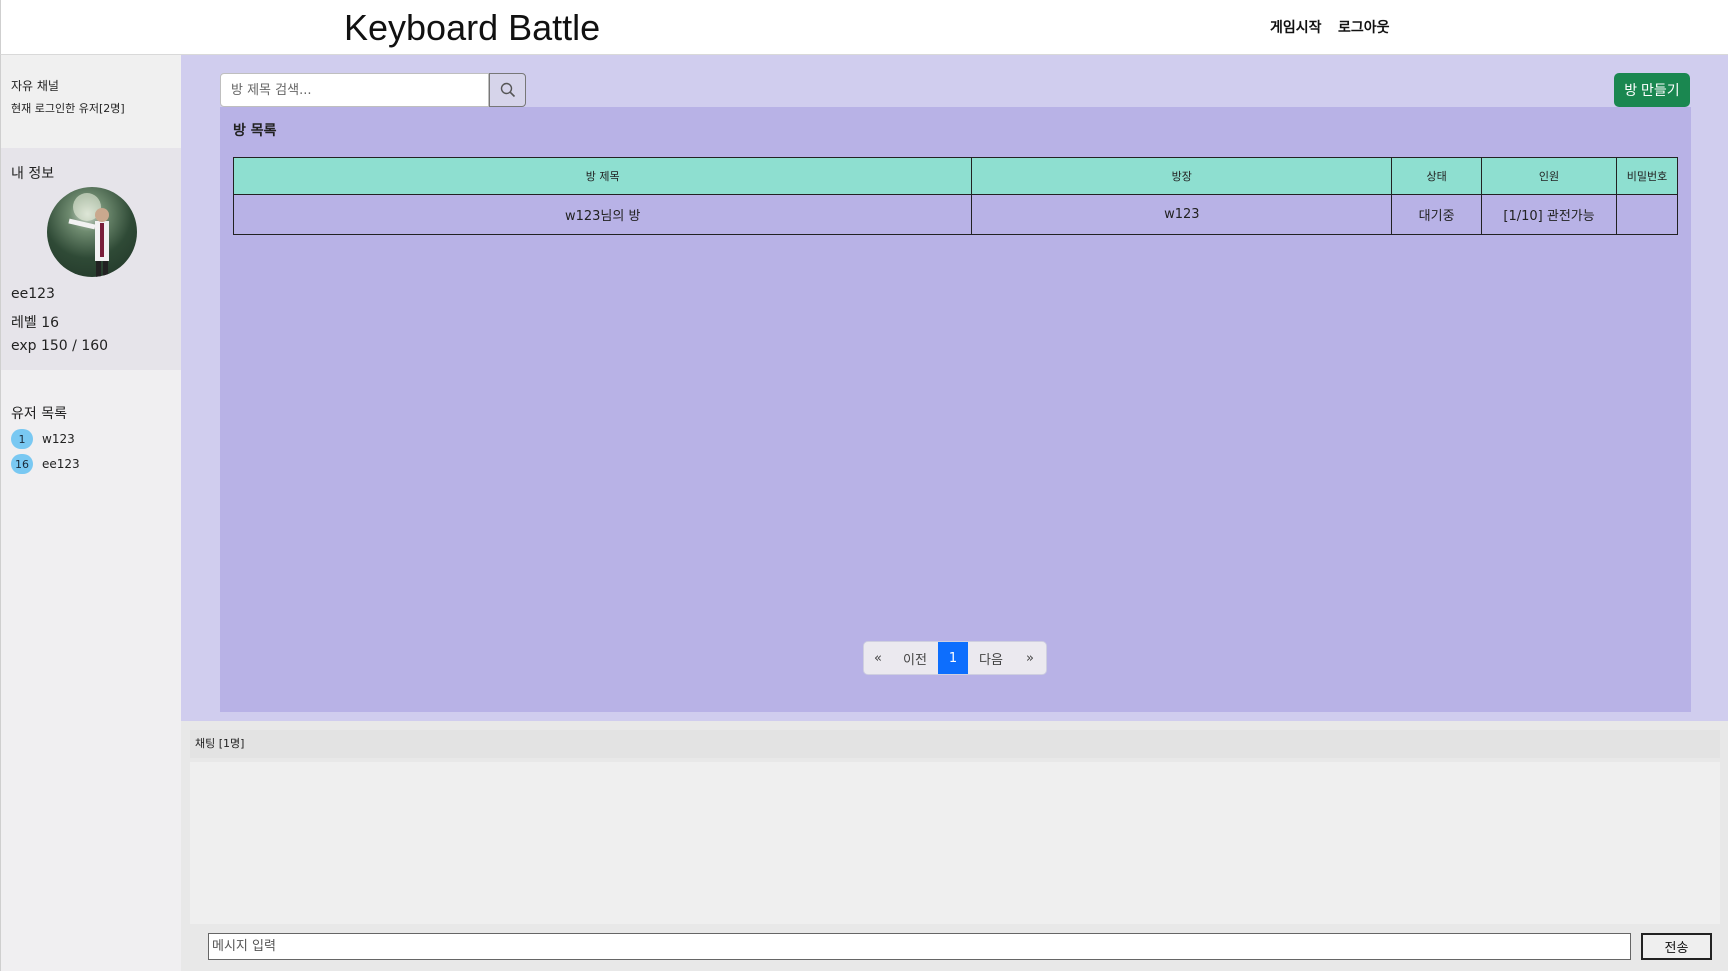  Describe the element at coordinates (1437, 176) in the screenshot. I see `column-header: 상태` at that location.